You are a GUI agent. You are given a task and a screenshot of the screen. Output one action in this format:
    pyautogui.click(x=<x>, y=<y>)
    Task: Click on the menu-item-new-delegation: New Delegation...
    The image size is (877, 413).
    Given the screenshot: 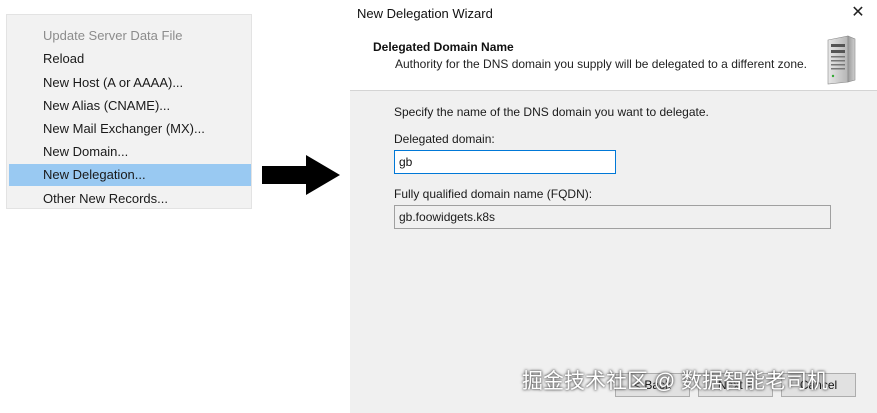 What is the action you would take?
    pyautogui.click(x=130, y=175)
    